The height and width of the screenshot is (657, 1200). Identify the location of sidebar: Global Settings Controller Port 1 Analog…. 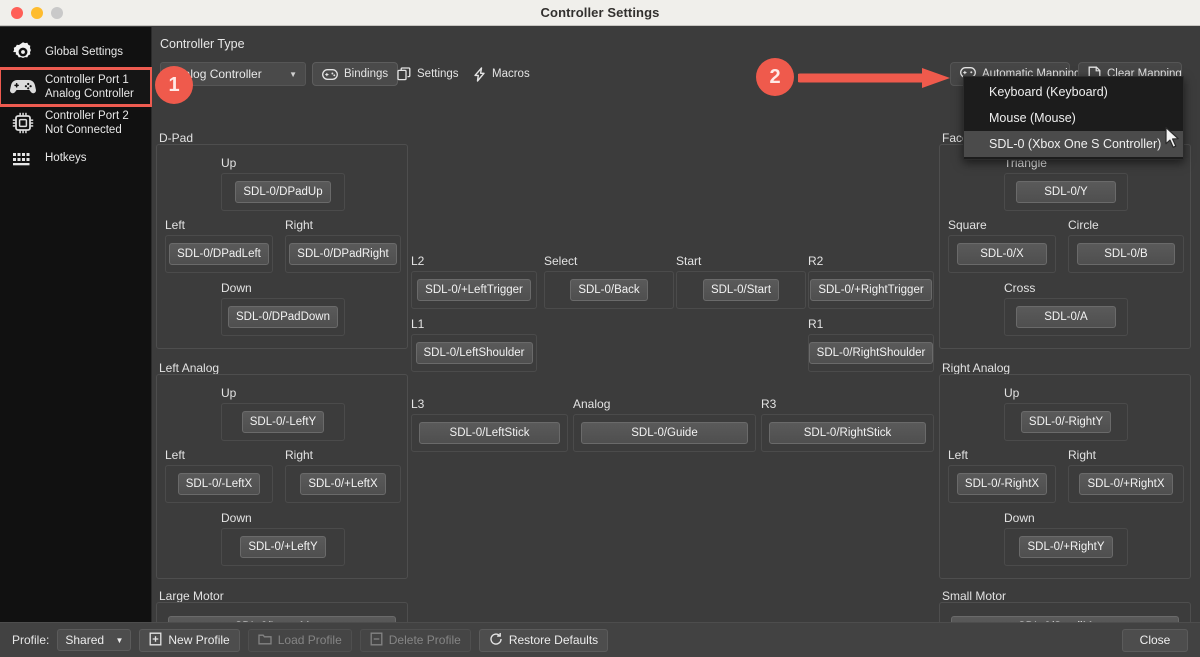
(76, 324).